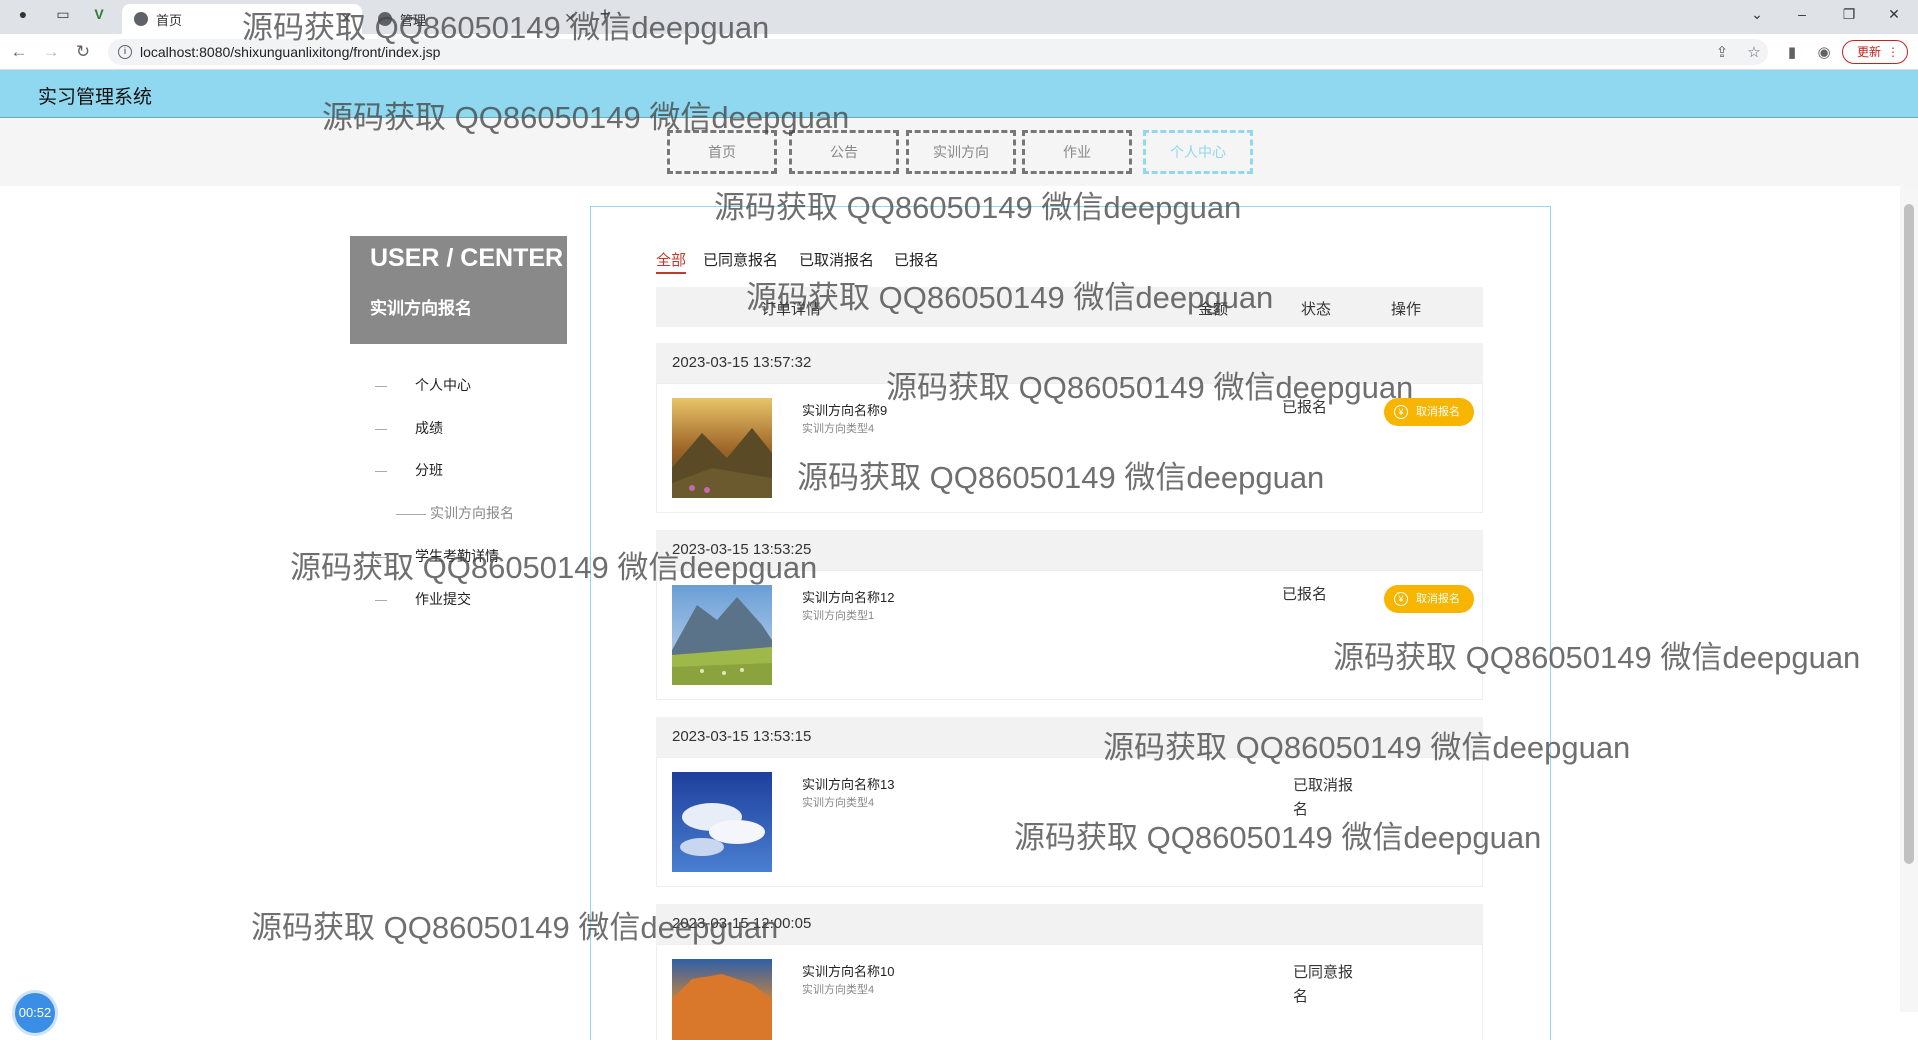 The height and width of the screenshot is (1040, 1918). I want to click on chevron-down-icon: ⌄, so click(1757, 14).